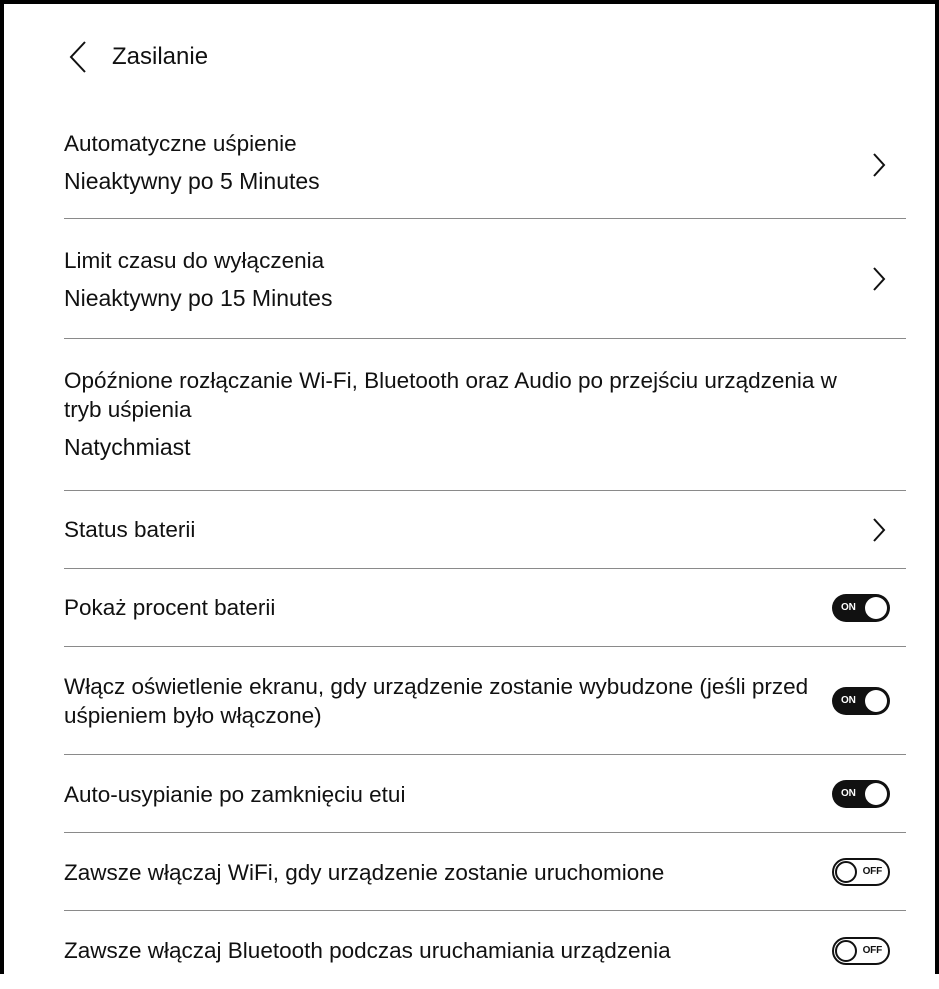 The height and width of the screenshot is (989, 939). Describe the element at coordinates (192, 181) in the screenshot. I see `row-value: Nieaktywny po 5 Minutes` at that location.